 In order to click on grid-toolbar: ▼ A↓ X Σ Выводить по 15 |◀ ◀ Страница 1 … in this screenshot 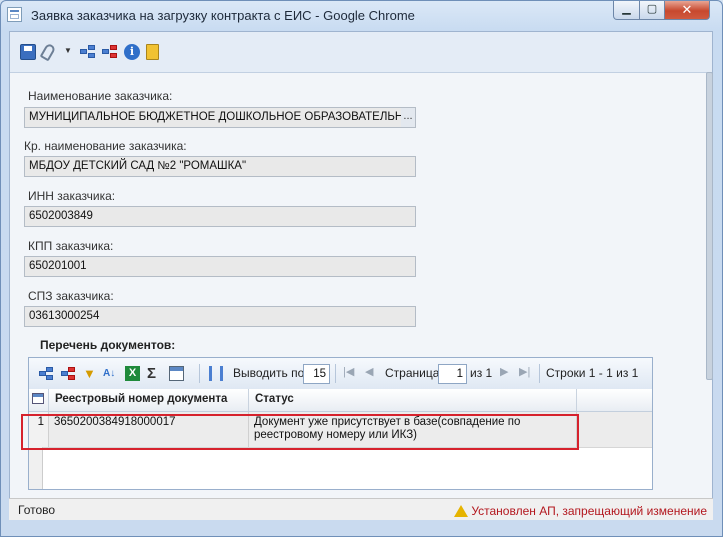, I will do `click(340, 374)`.